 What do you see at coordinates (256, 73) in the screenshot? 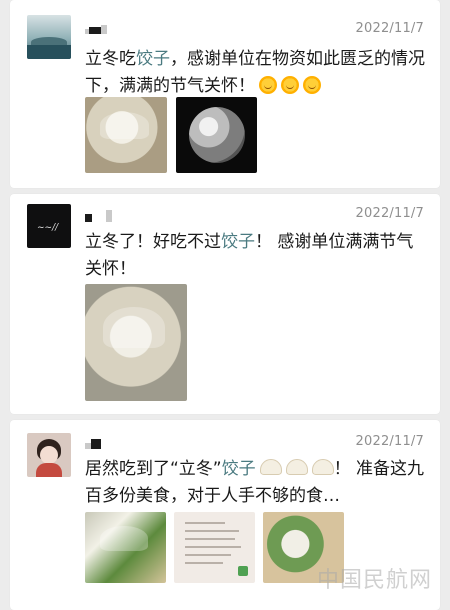
I see `post-text: 立冬吃饺子，感谢单位在物资如此匮乏的情况下，满满的节气关怀！` at bounding box center [256, 73].